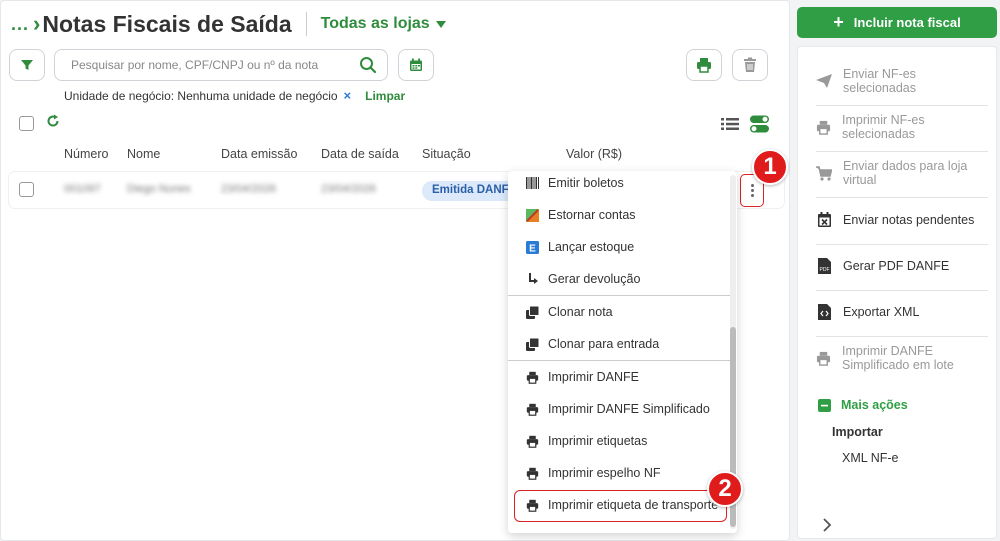 This screenshot has height=541, width=1000. What do you see at coordinates (619, 312) in the screenshot?
I see `menu-item-clonar-nota: Clonar nota` at bounding box center [619, 312].